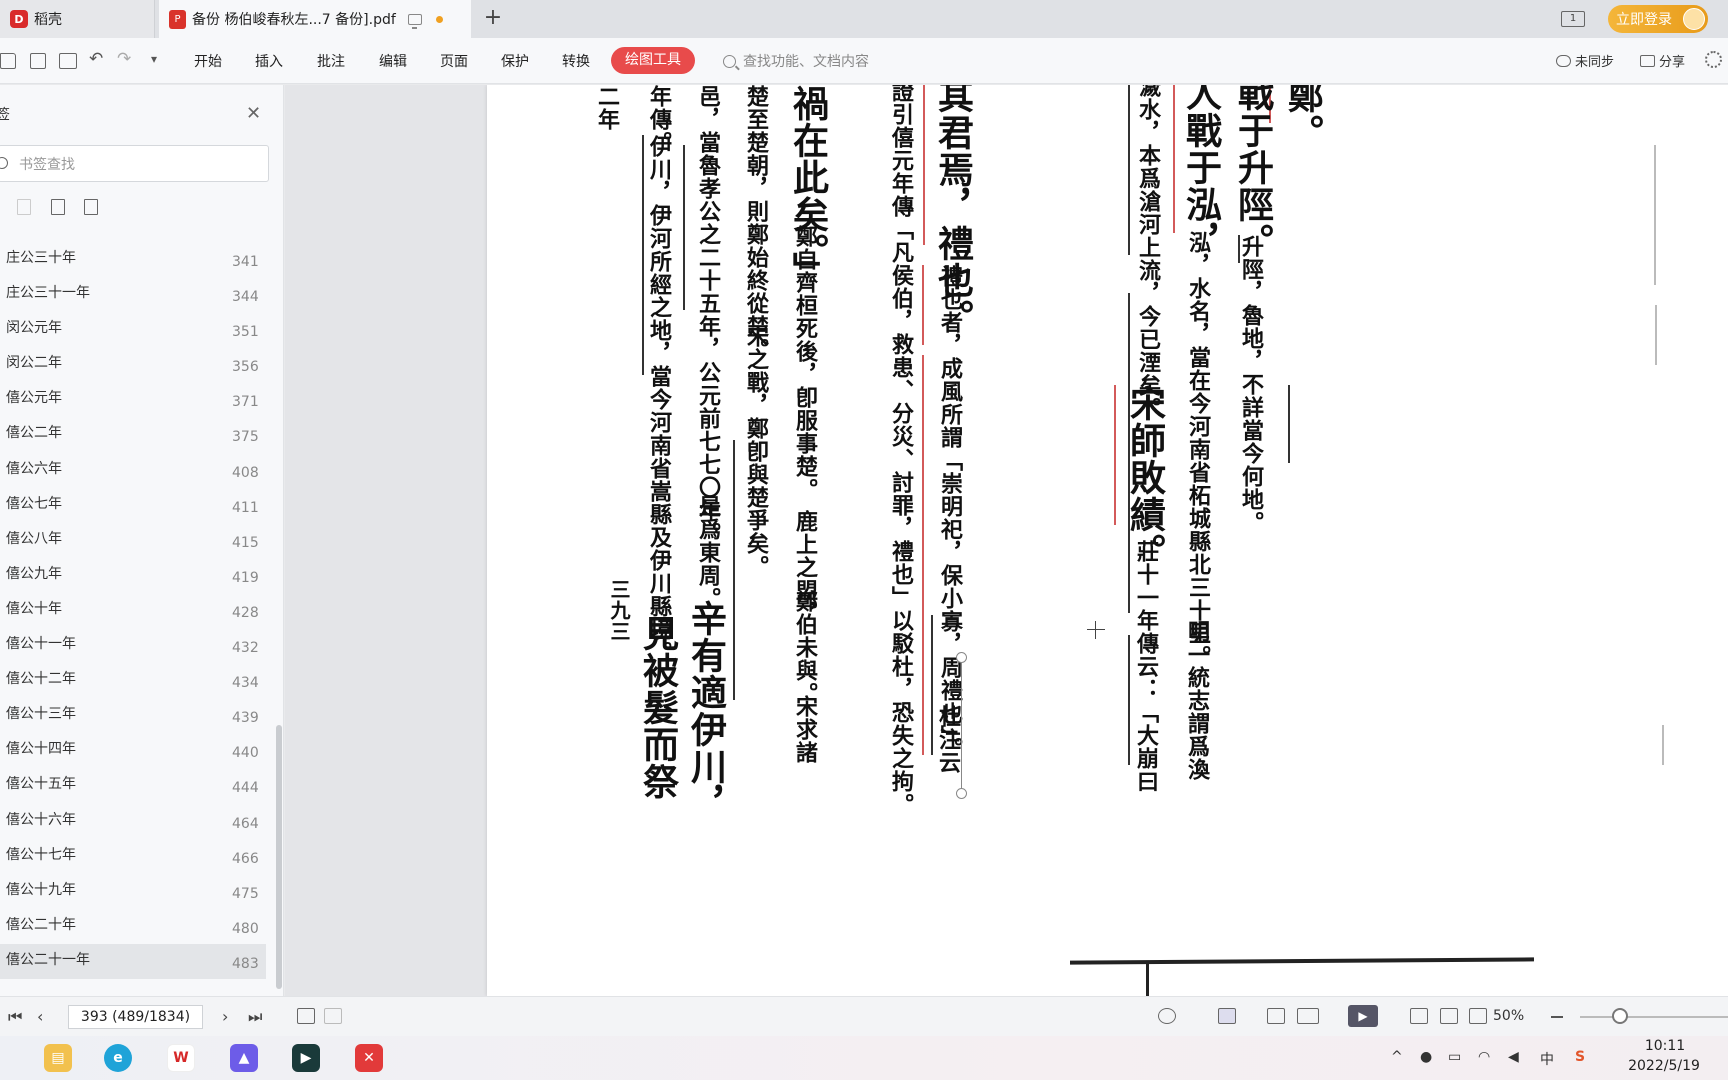 This screenshot has width=1728, height=1080. Describe the element at coordinates (1665, 1046) in the screenshot. I see `clock-time: 10:11` at that location.